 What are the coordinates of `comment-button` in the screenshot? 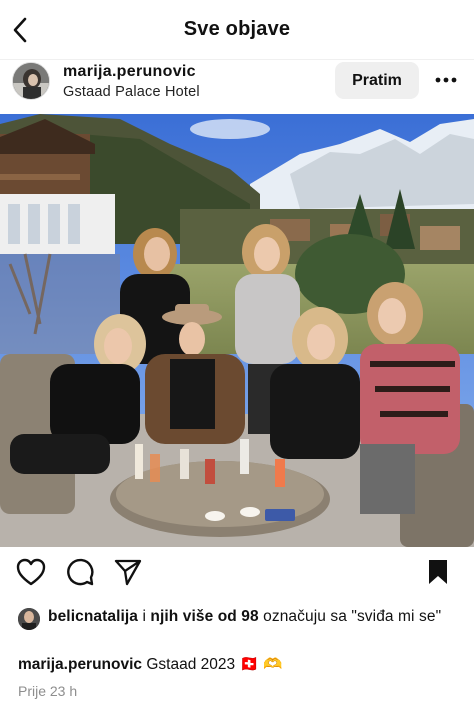 It's located at (80, 572).